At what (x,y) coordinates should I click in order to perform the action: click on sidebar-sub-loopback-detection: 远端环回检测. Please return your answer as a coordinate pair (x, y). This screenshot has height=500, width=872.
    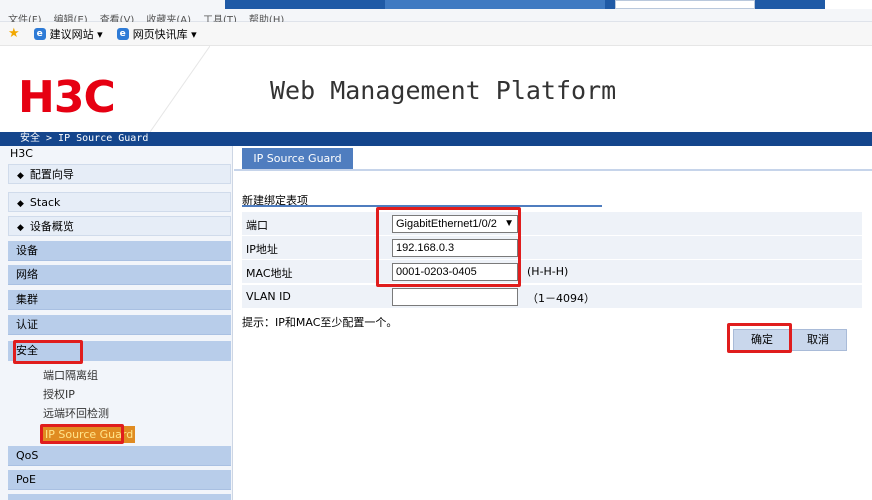
    Looking at the image, I should click on (76, 413).